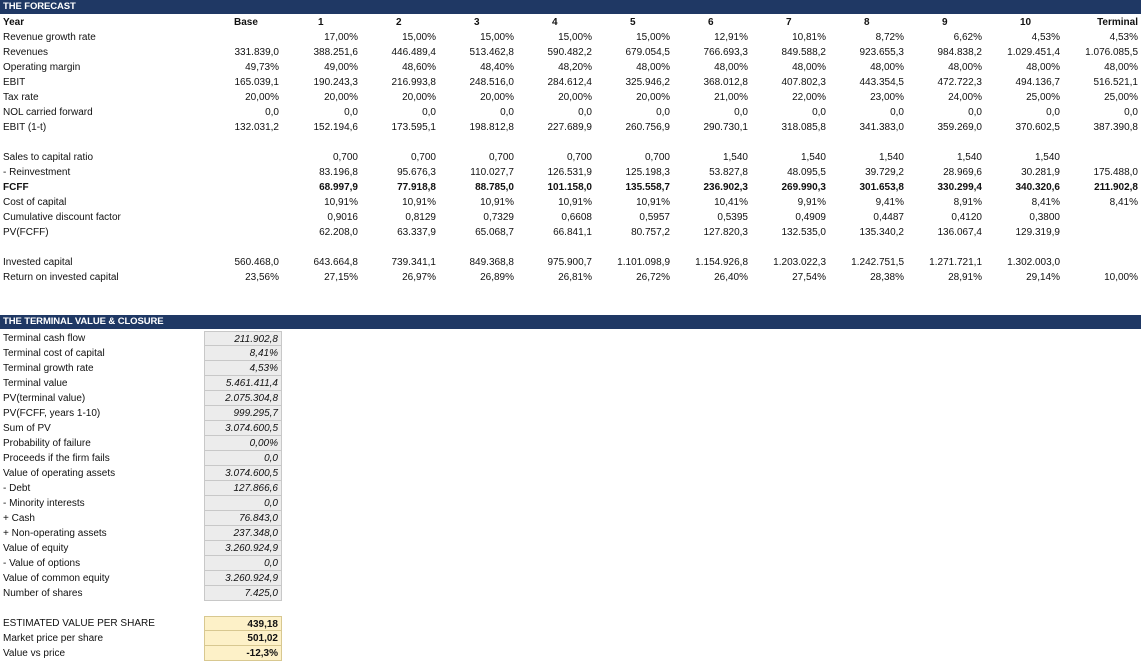 The width and height of the screenshot is (1141, 661). What do you see at coordinates (570, 247) in the screenshot?
I see `forecast-row` at bounding box center [570, 247].